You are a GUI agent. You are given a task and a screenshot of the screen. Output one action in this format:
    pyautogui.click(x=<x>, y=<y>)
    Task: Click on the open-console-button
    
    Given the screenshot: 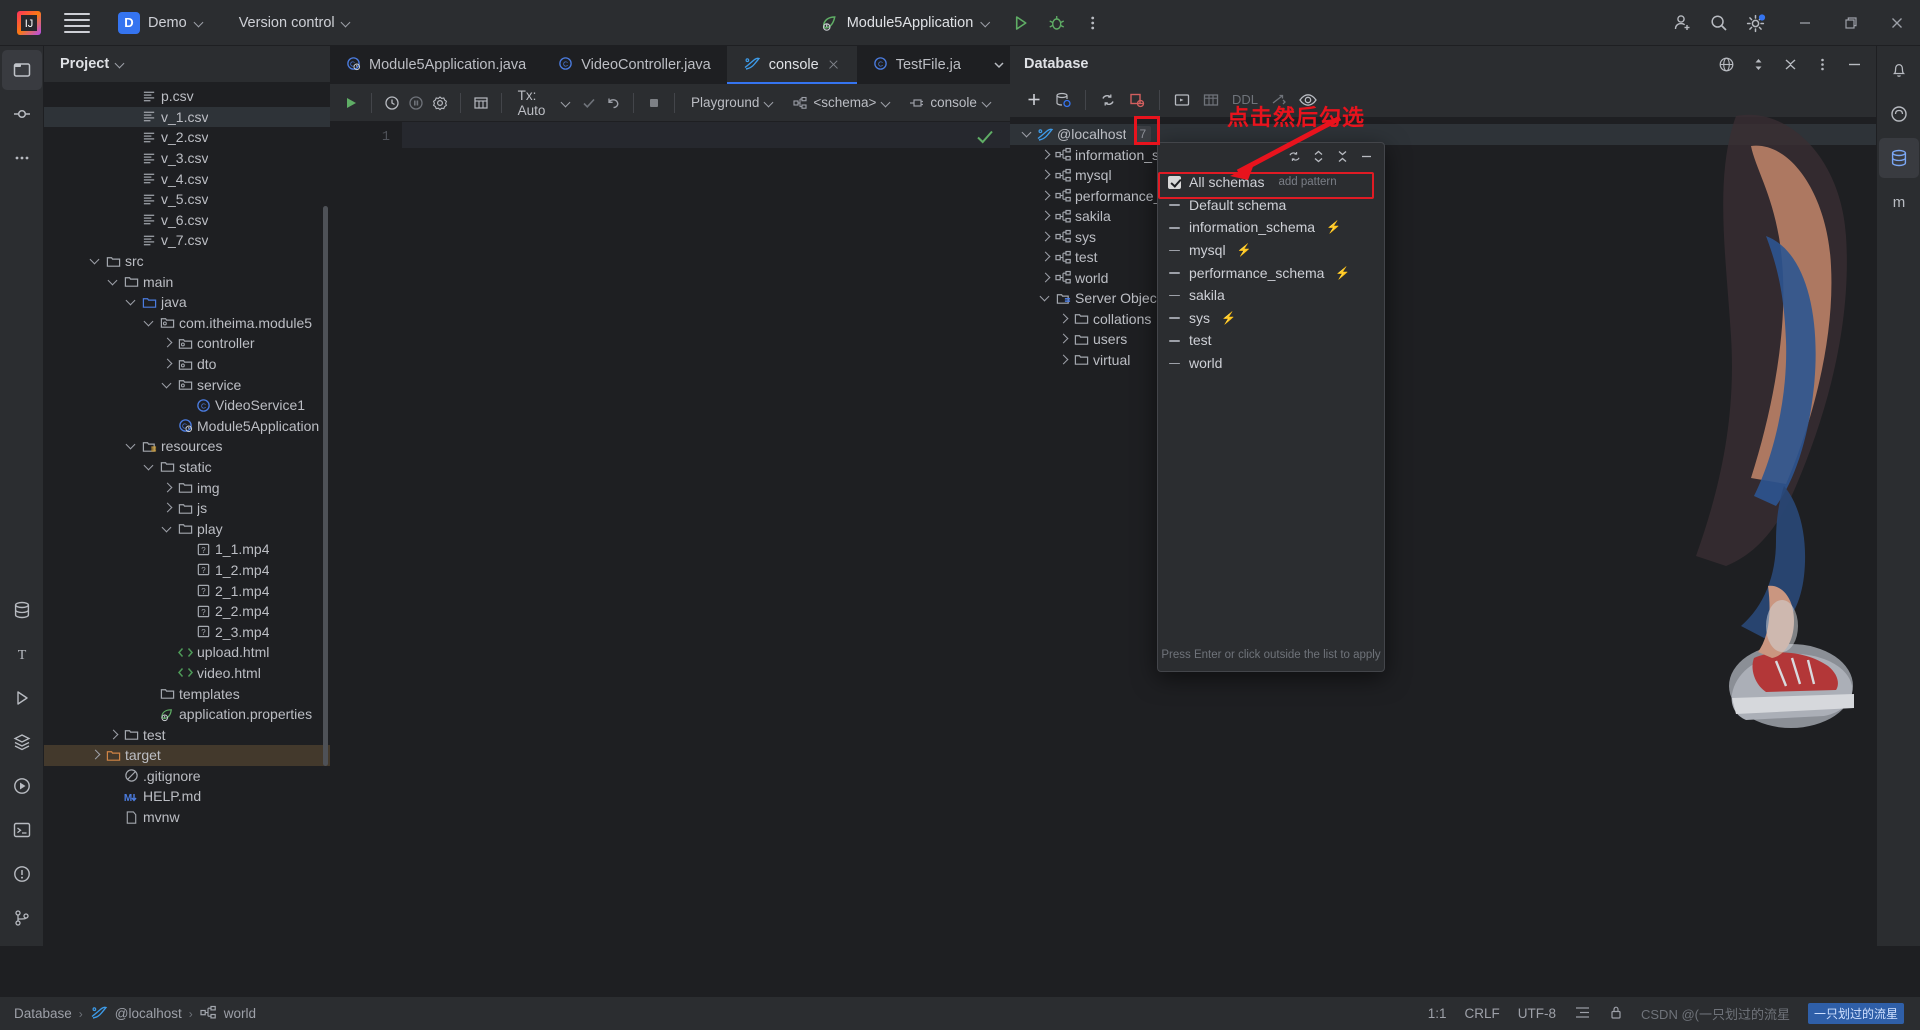 What is the action you would take?
    pyautogui.click(x=1182, y=100)
    